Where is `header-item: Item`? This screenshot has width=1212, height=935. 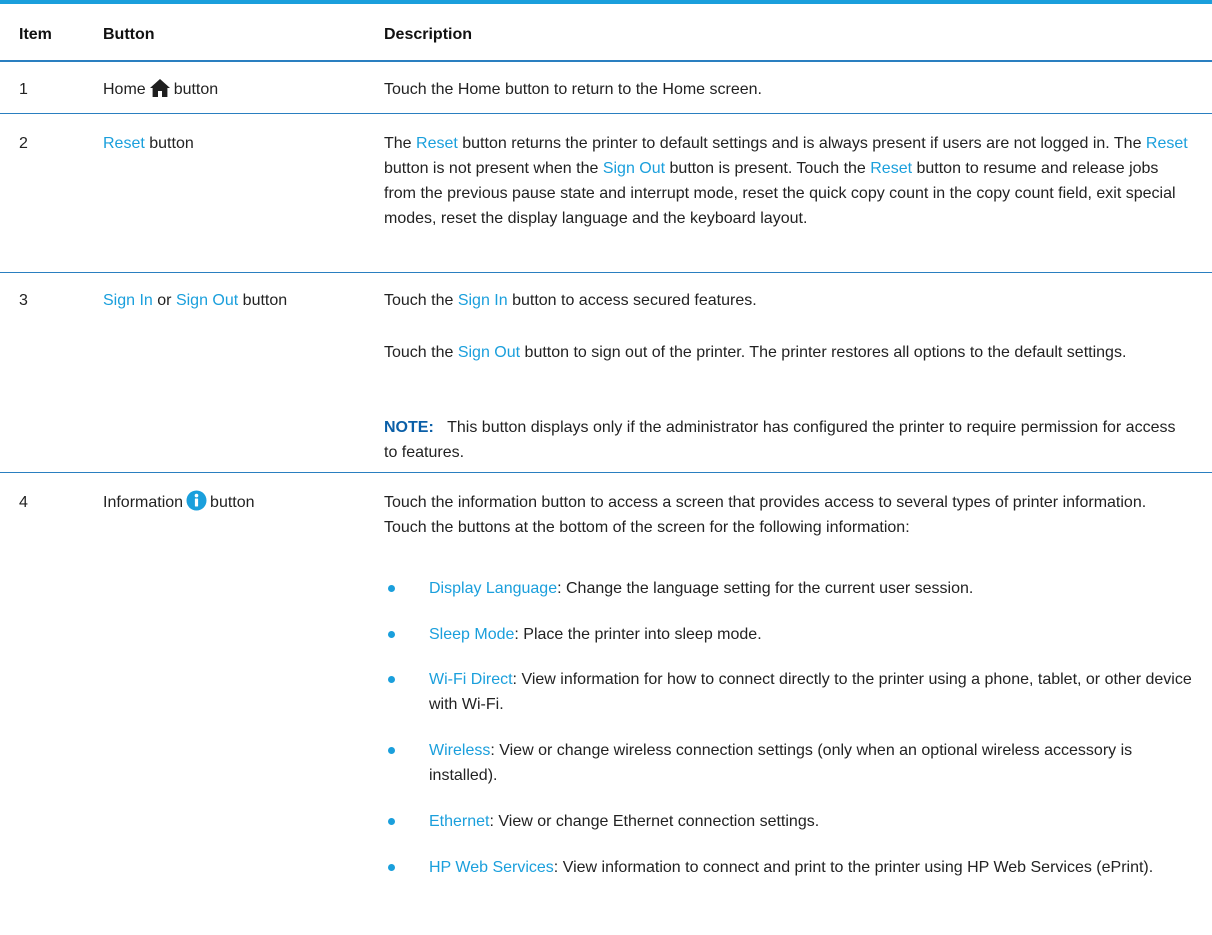
header-item: Item is located at coordinates (35, 34).